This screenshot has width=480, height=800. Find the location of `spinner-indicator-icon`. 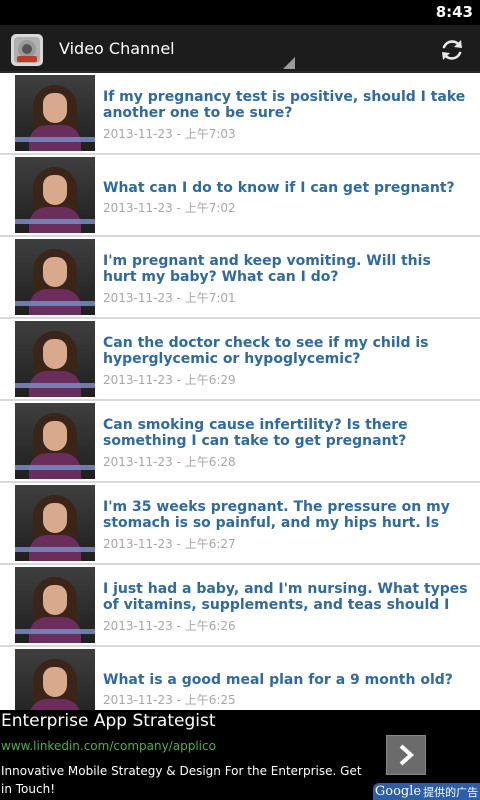

spinner-indicator-icon is located at coordinates (289, 63).